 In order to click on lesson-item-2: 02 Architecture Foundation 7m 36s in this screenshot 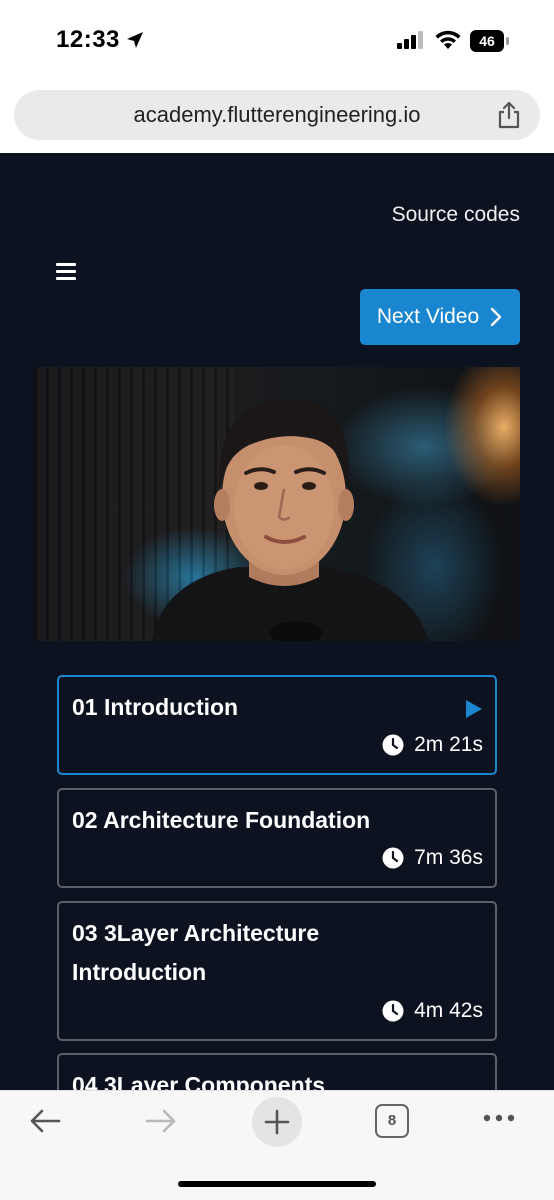, I will do `click(277, 838)`.